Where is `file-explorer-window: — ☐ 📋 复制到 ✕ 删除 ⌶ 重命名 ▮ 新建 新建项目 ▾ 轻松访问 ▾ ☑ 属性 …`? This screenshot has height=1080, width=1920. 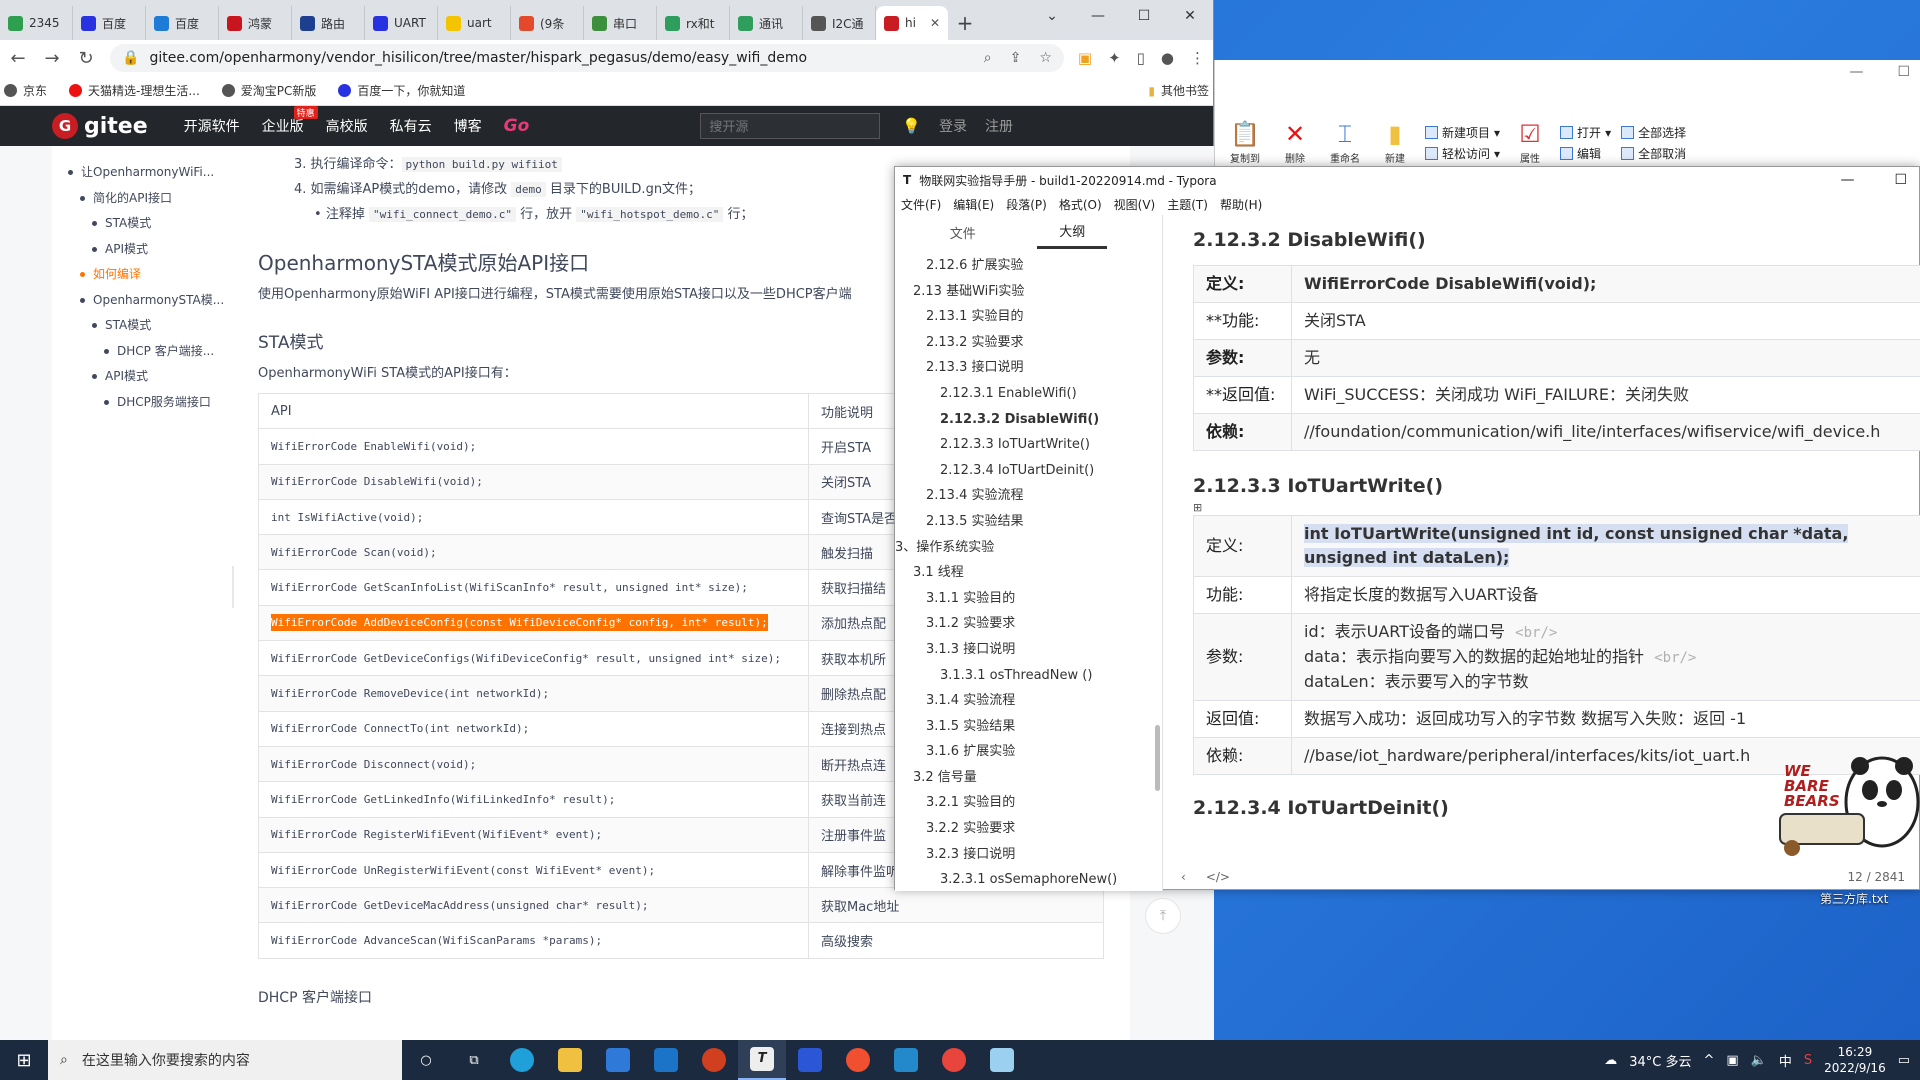 file-explorer-window: — ☐ 📋 复制到 ✕ 删除 ⌶ 重命名 ▮ 新建 新建项目 ▾ 轻松访问 ▾ ☑ 属性 … is located at coordinates (1567, 115).